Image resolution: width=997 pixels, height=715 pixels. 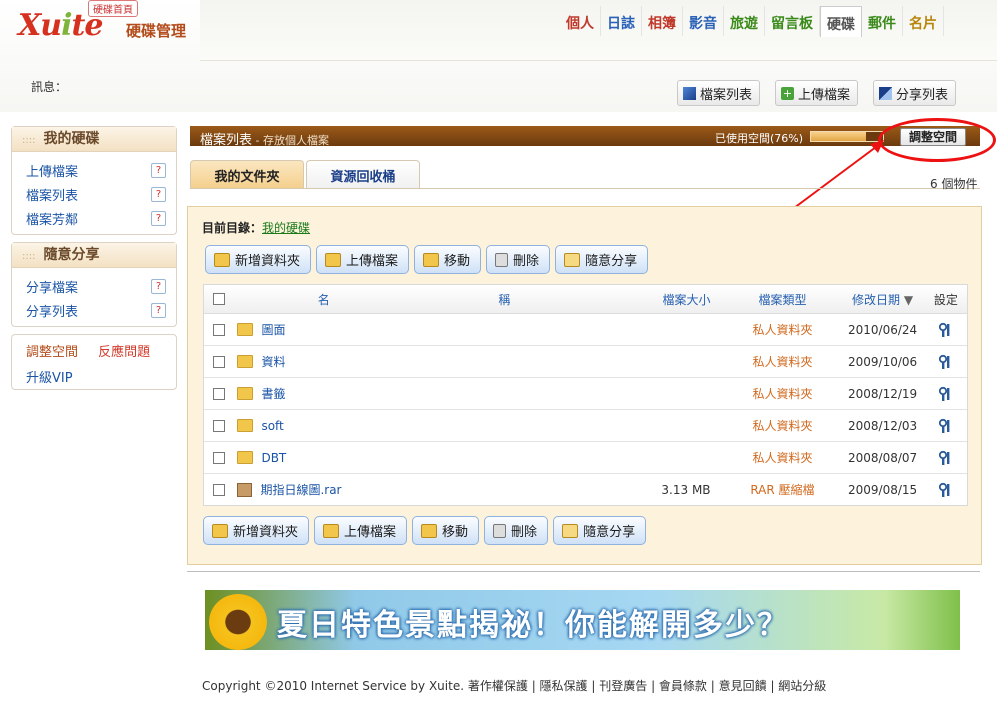 I want to click on select-all-checkbox, so click(x=218, y=299).